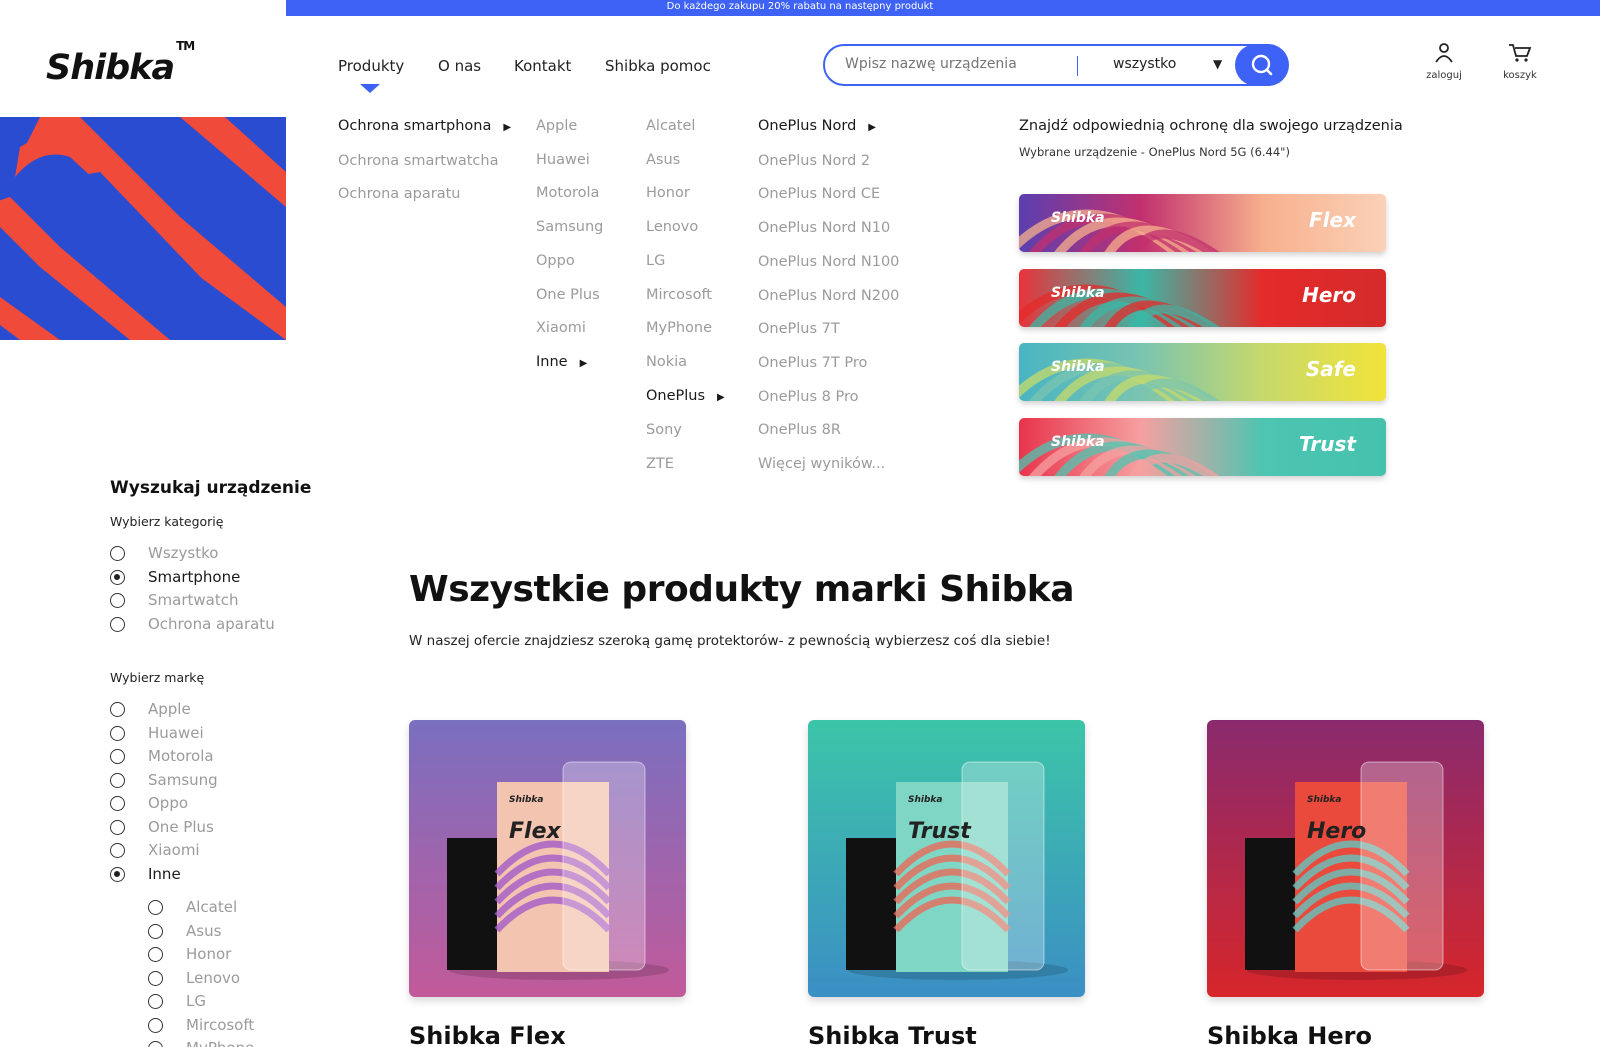 The image size is (1600, 1047). What do you see at coordinates (428, 127) in the screenshot?
I see `menu-category-item: Ochrona smartphona ▶` at bounding box center [428, 127].